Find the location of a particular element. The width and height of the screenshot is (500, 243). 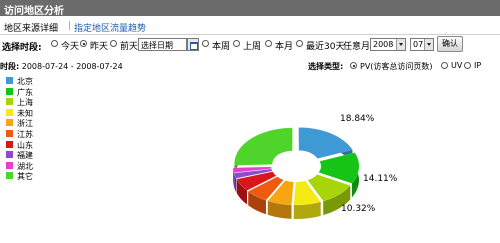

data-label-guangdong: 14.11% is located at coordinates (380, 179).